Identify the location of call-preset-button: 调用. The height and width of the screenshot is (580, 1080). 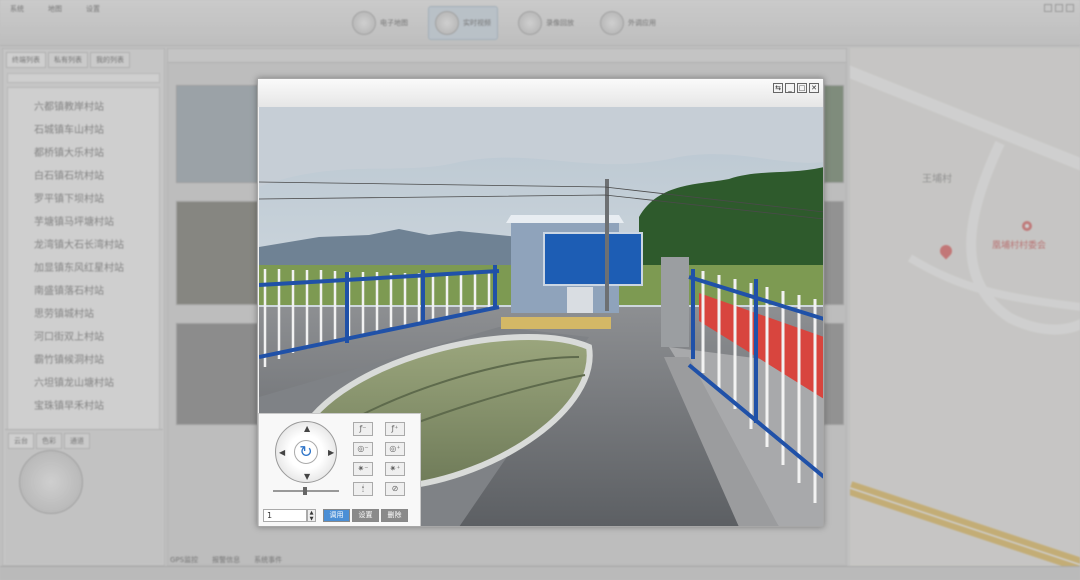
(336, 515).